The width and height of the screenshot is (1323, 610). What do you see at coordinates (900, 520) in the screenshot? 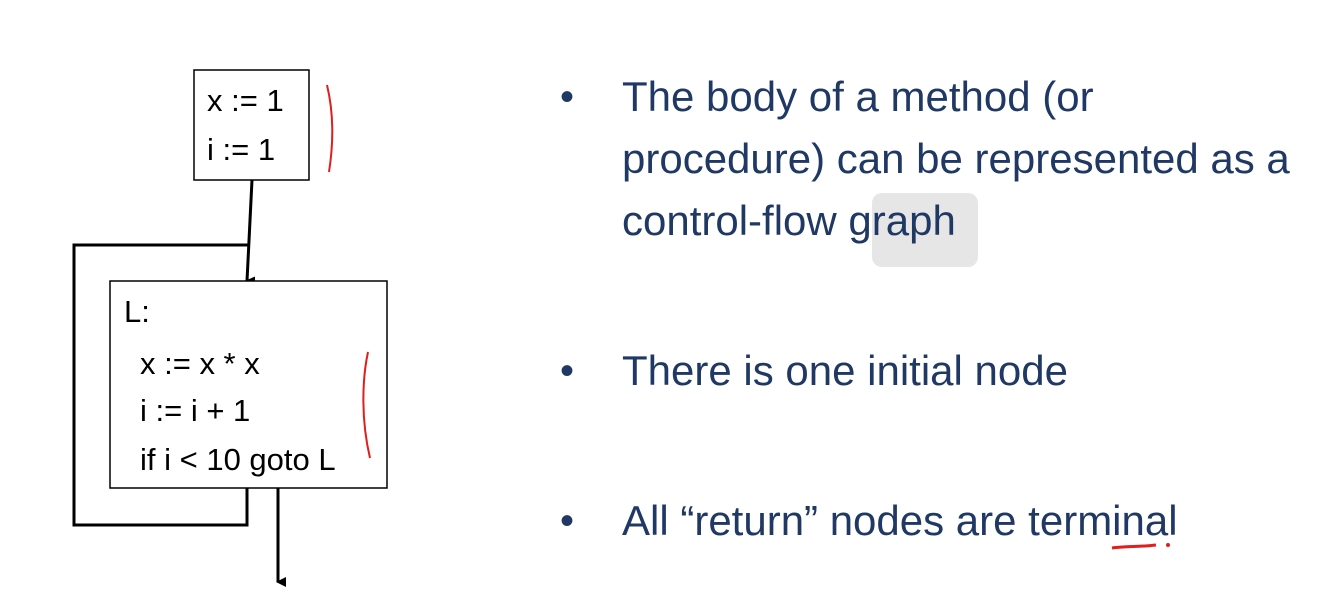
I see `bullet-text-3: All “return” nodes are terminal` at bounding box center [900, 520].